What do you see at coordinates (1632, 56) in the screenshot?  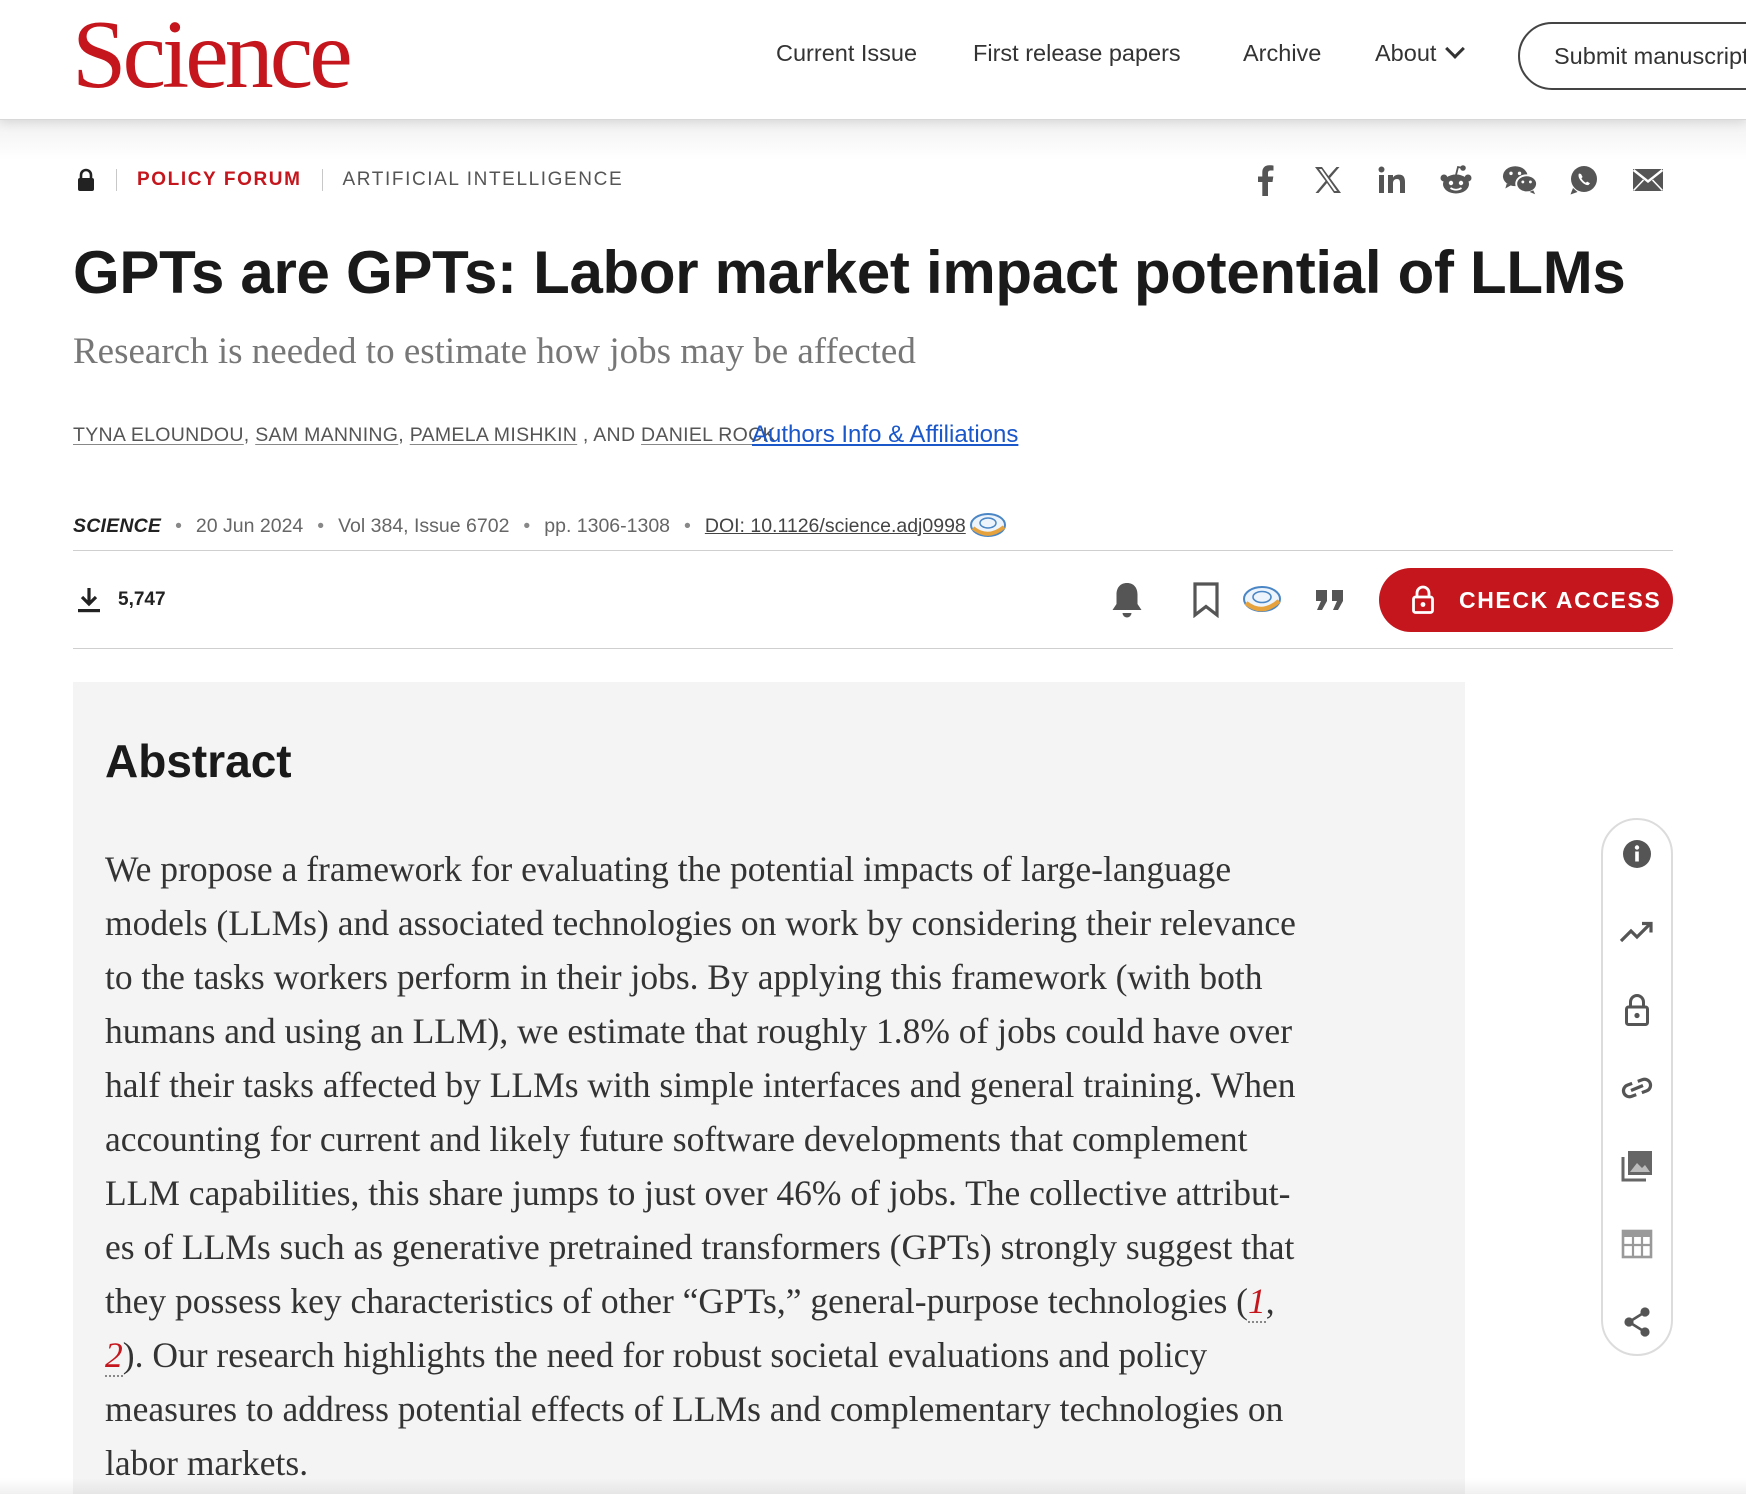 I see `submit-manuscript-button: Submit manuscript` at bounding box center [1632, 56].